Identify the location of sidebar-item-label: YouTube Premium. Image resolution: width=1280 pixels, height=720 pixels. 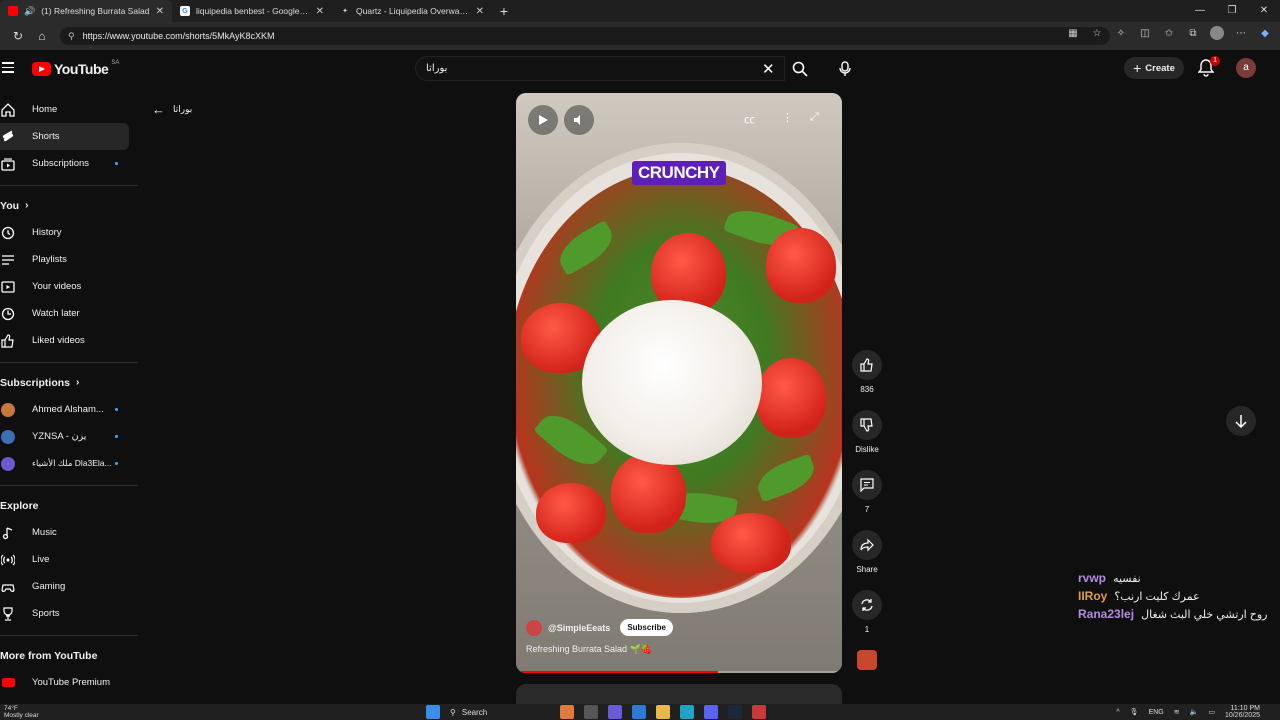
(71, 682).